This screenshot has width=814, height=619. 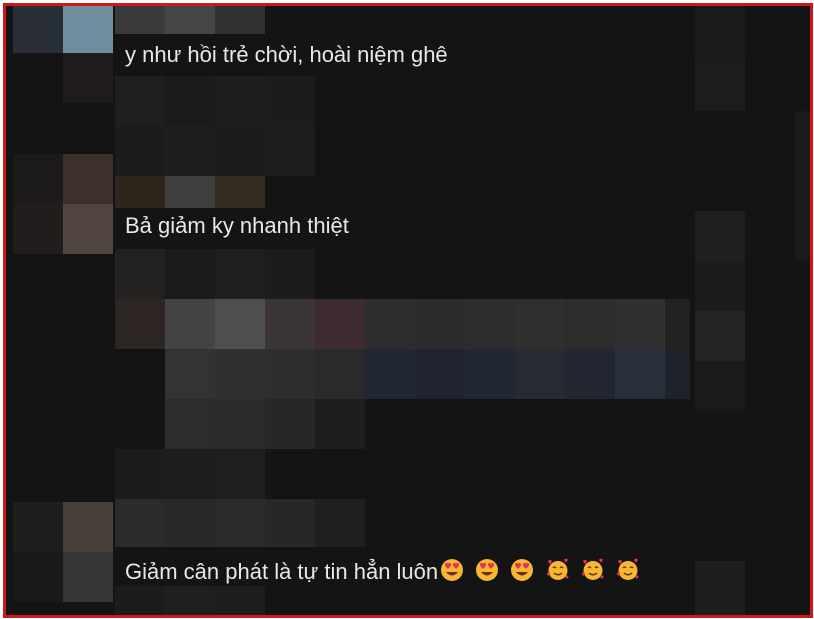 I want to click on comment-row: Giảm cân phát là tự tin hẳn luôn, so click(x=385, y=571).